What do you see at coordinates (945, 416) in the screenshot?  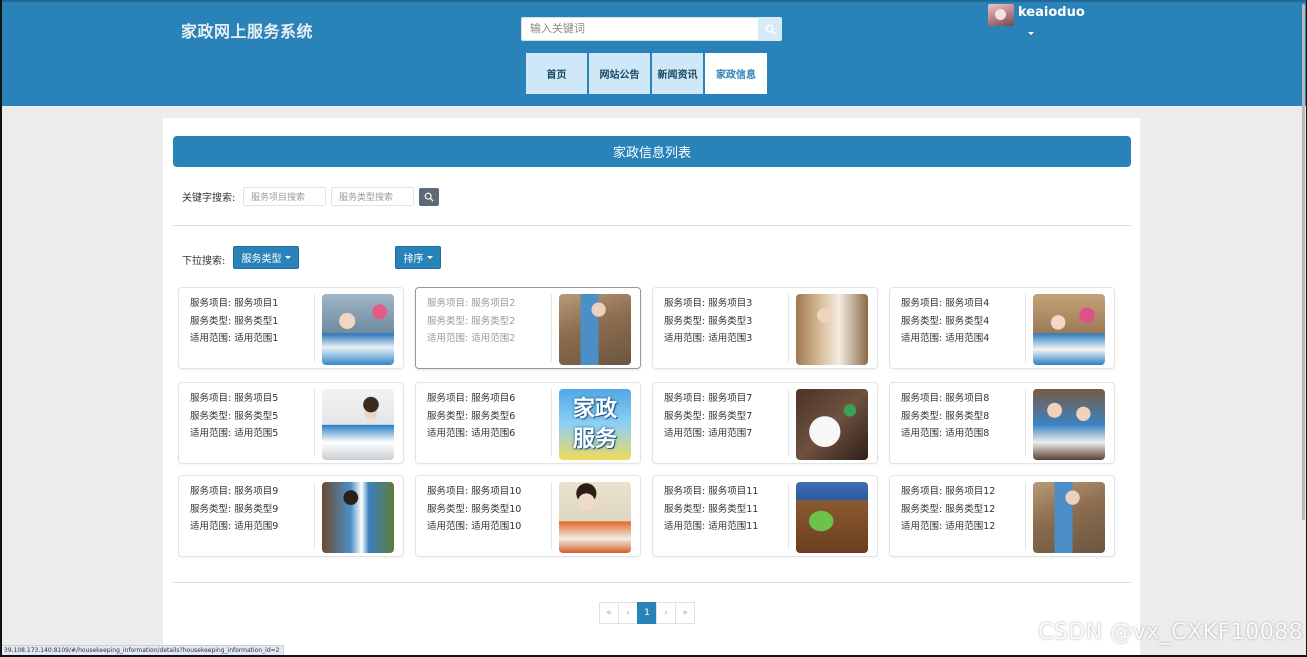 I see `card-service-type: 服务类型: 服务类型8` at bounding box center [945, 416].